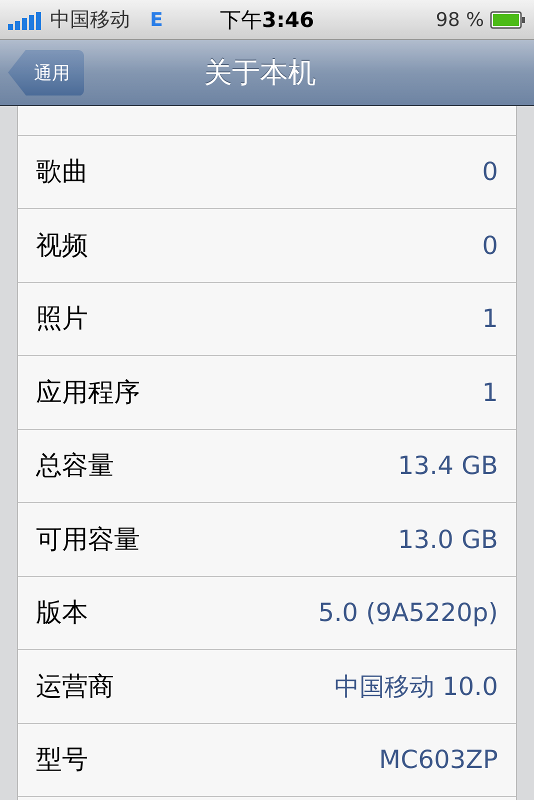  What do you see at coordinates (438, 759) in the screenshot?
I see `row-value: MC603ZP` at bounding box center [438, 759].